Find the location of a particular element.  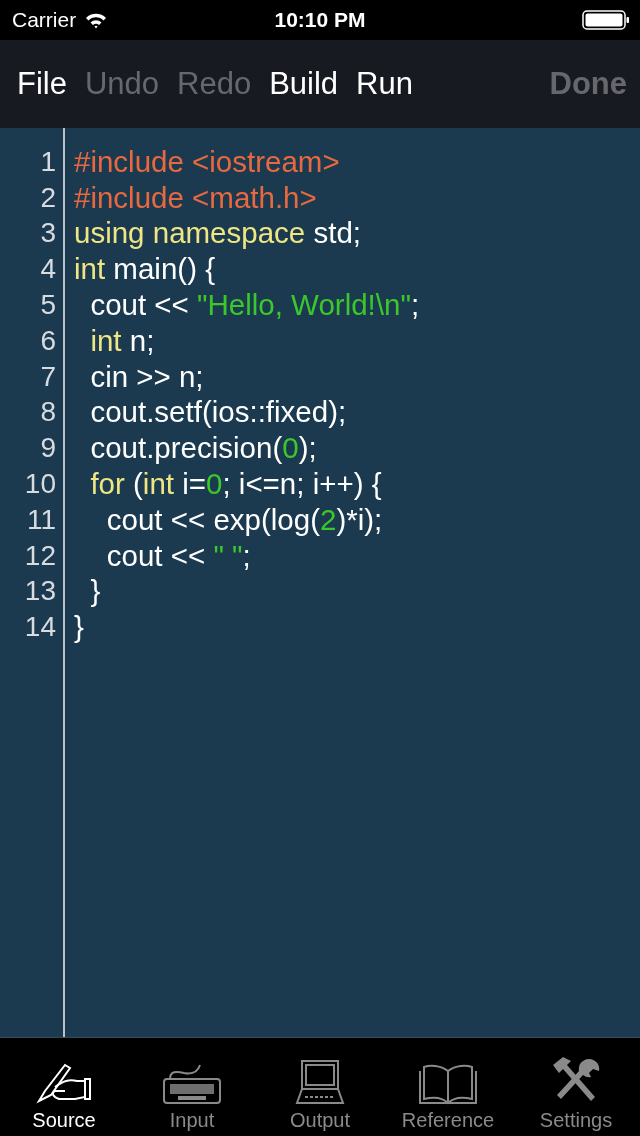

line-number: 8 is located at coordinates (47, 412).